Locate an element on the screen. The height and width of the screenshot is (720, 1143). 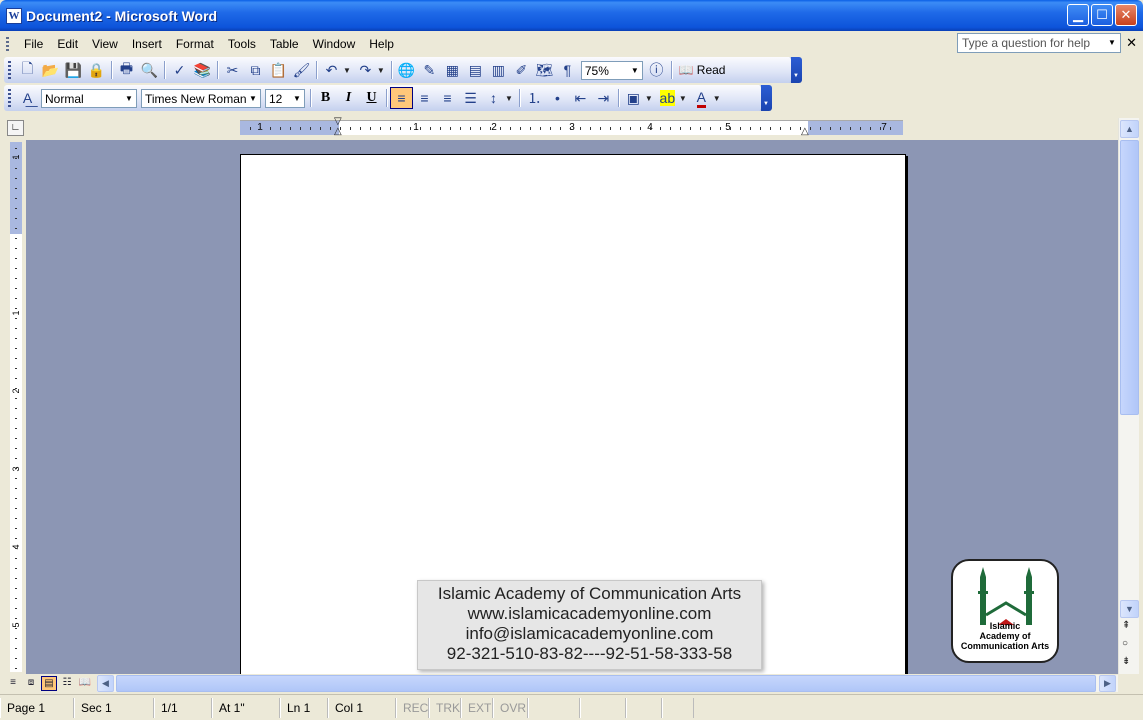
print-layout-button: ▤ is located at coordinates (49, 683).